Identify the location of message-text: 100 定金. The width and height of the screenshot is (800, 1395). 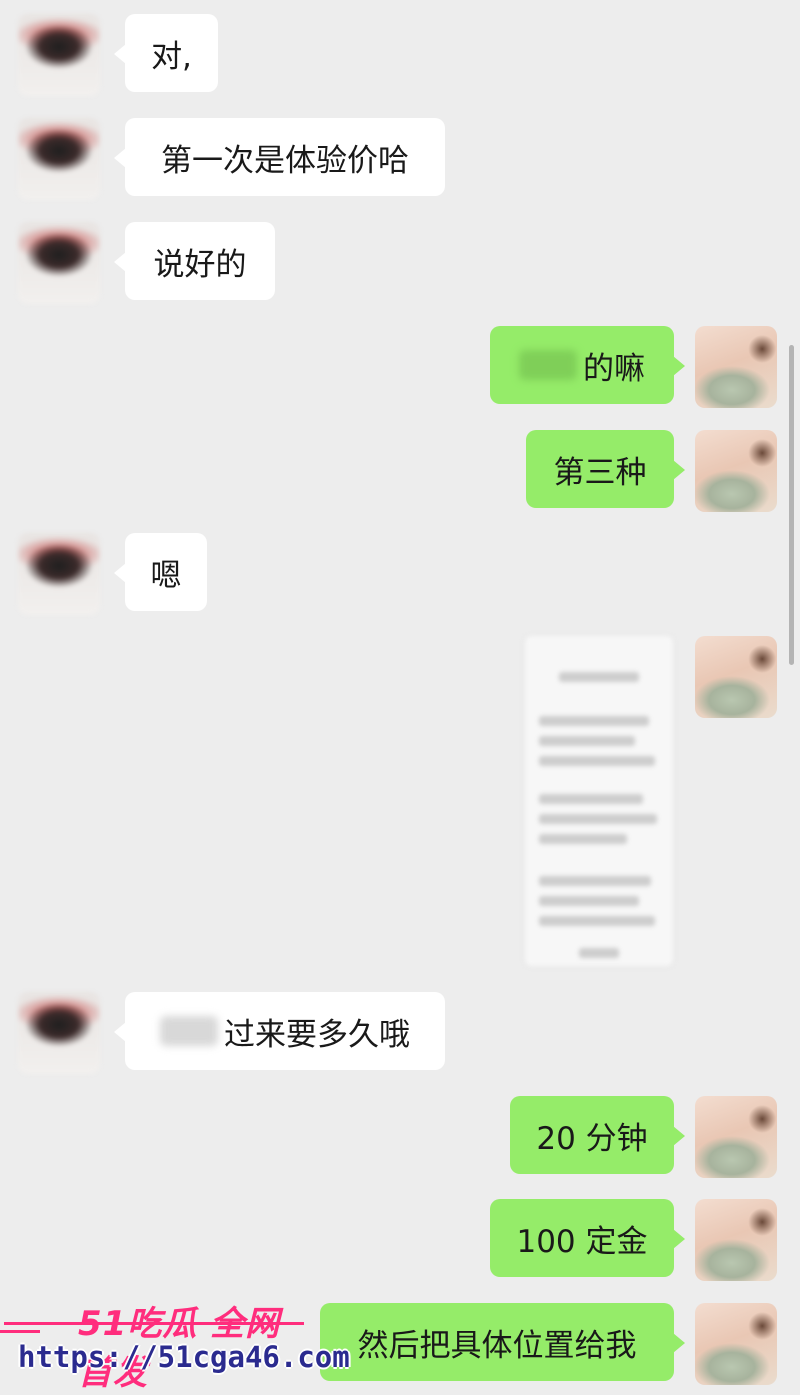
(582, 1241).